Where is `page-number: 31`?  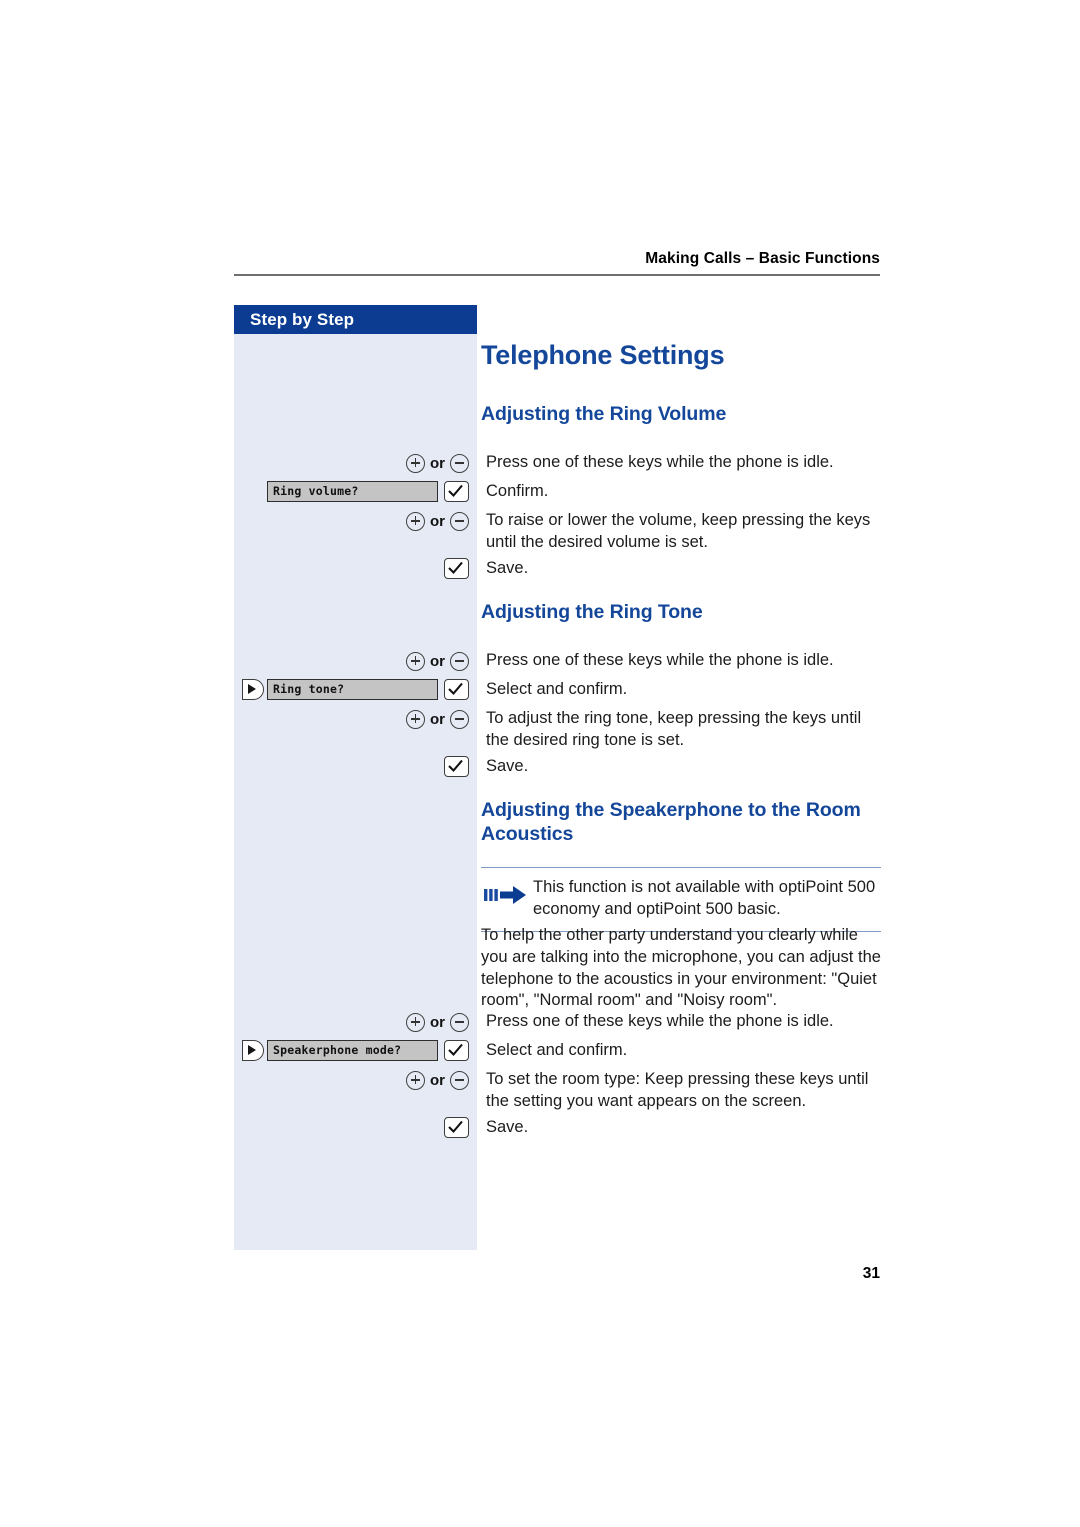
page-number: 31 is located at coordinates (871, 1273).